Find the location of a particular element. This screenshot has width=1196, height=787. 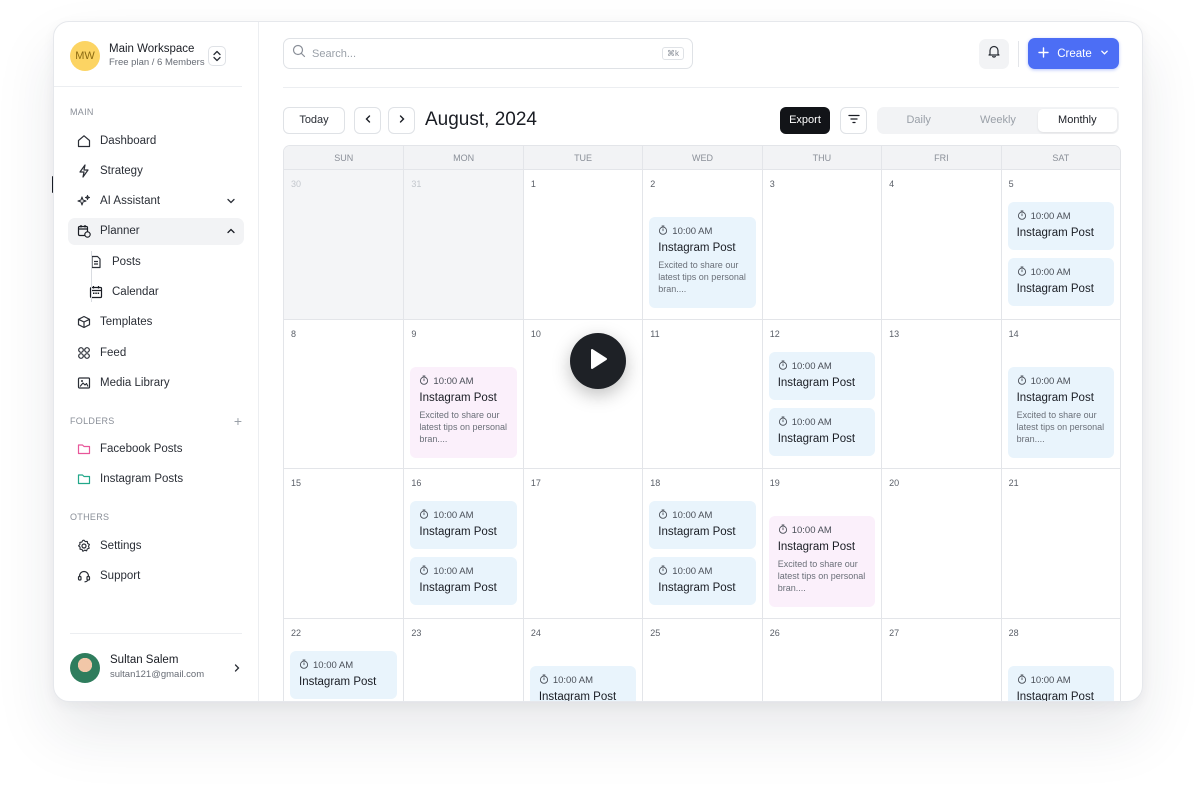

folder-item-facebook-posts: Facebook Posts is located at coordinates (156, 449).